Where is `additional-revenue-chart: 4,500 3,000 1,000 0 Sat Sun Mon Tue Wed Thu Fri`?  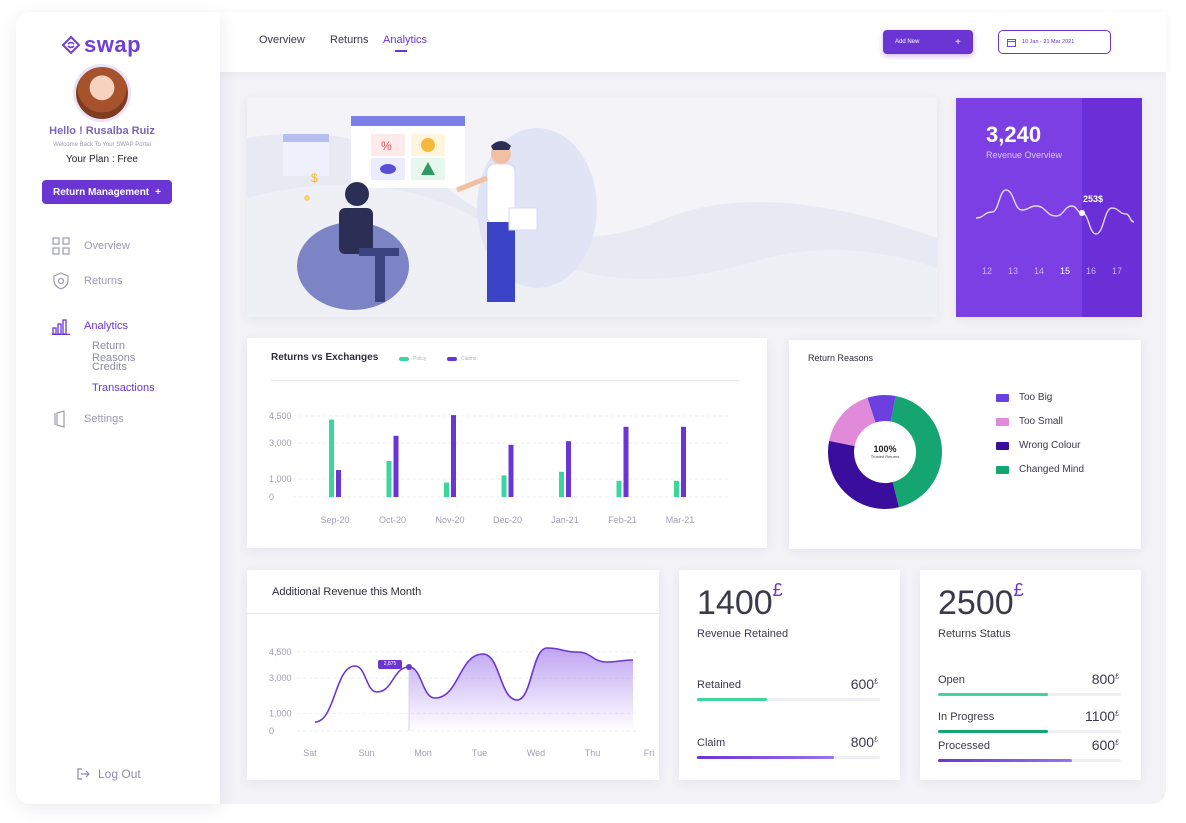 additional-revenue-chart: 4,500 3,000 1,000 0 Sat Sun Mon Tue Wed Thu Fri is located at coordinates (462, 702).